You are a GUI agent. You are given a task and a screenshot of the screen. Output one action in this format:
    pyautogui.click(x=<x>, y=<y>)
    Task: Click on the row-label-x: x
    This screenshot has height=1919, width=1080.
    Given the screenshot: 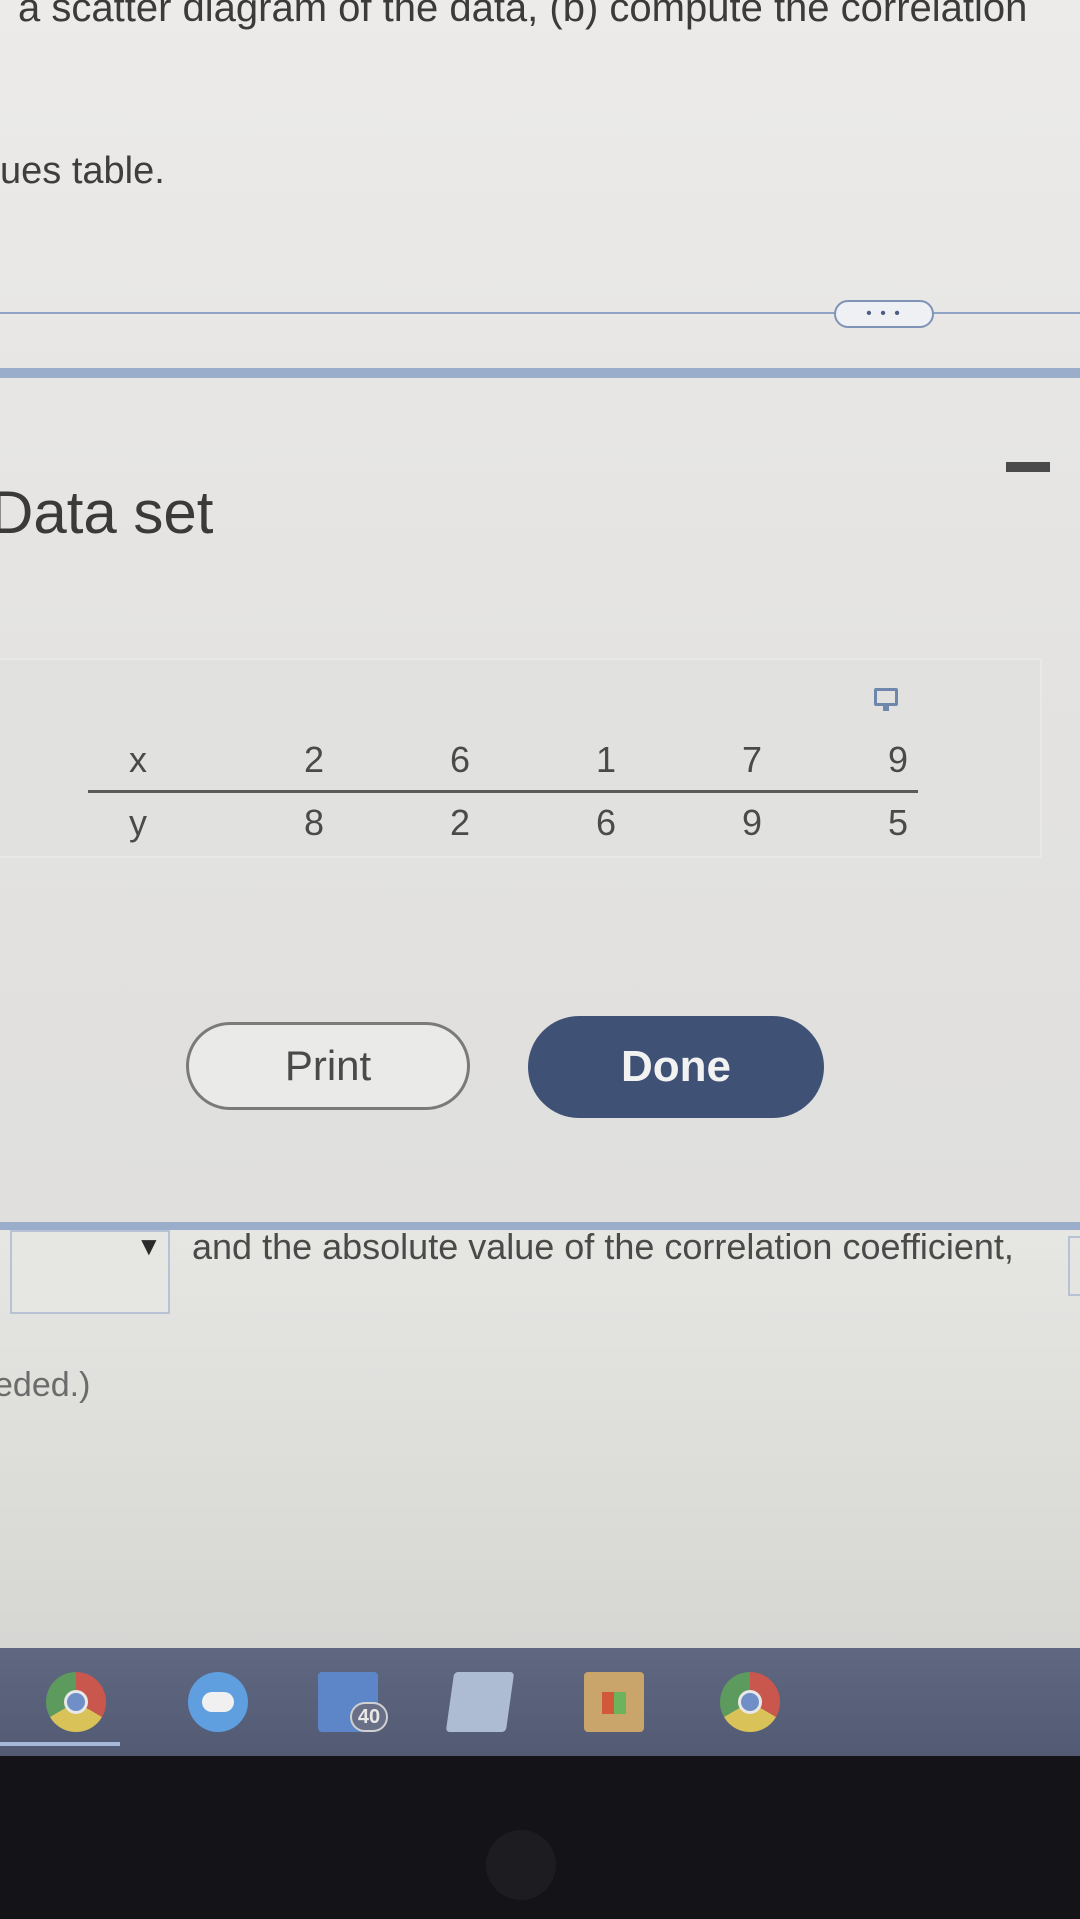 What is the action you would take?
    pyautogui.click(x=138, y=761)
    